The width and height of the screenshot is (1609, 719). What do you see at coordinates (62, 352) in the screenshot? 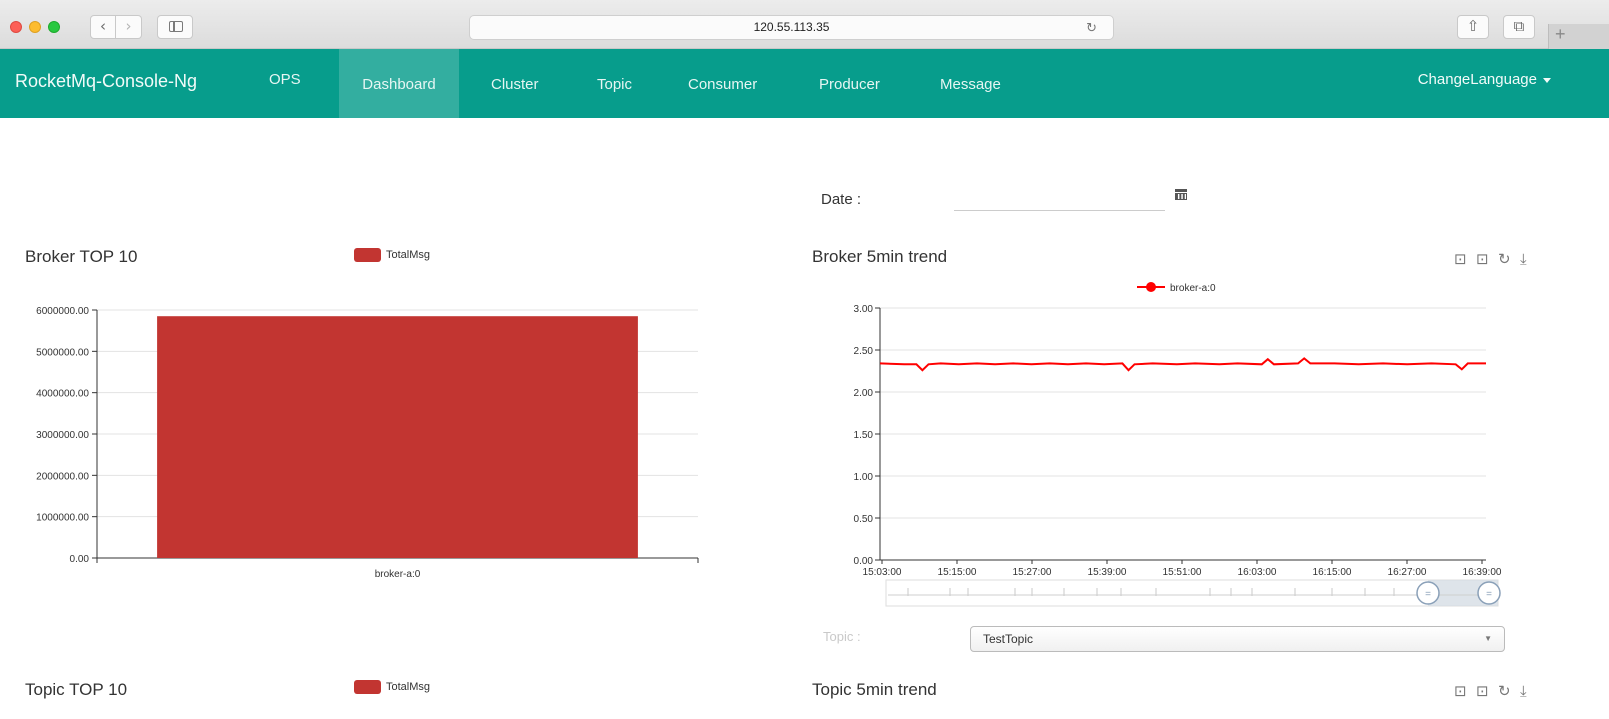
I see `y-tick-label: 5000000.00` at bounding box center [62, 352].